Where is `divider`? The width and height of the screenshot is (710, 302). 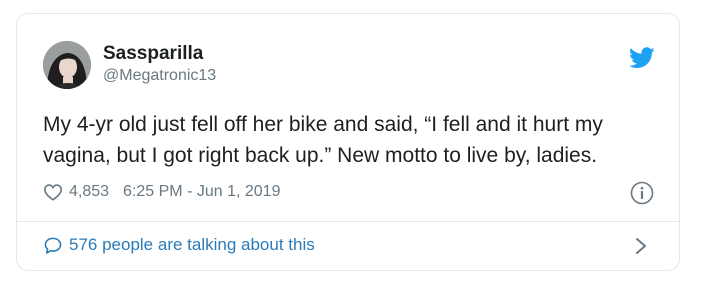 divider is located at coordinates (348, 221).